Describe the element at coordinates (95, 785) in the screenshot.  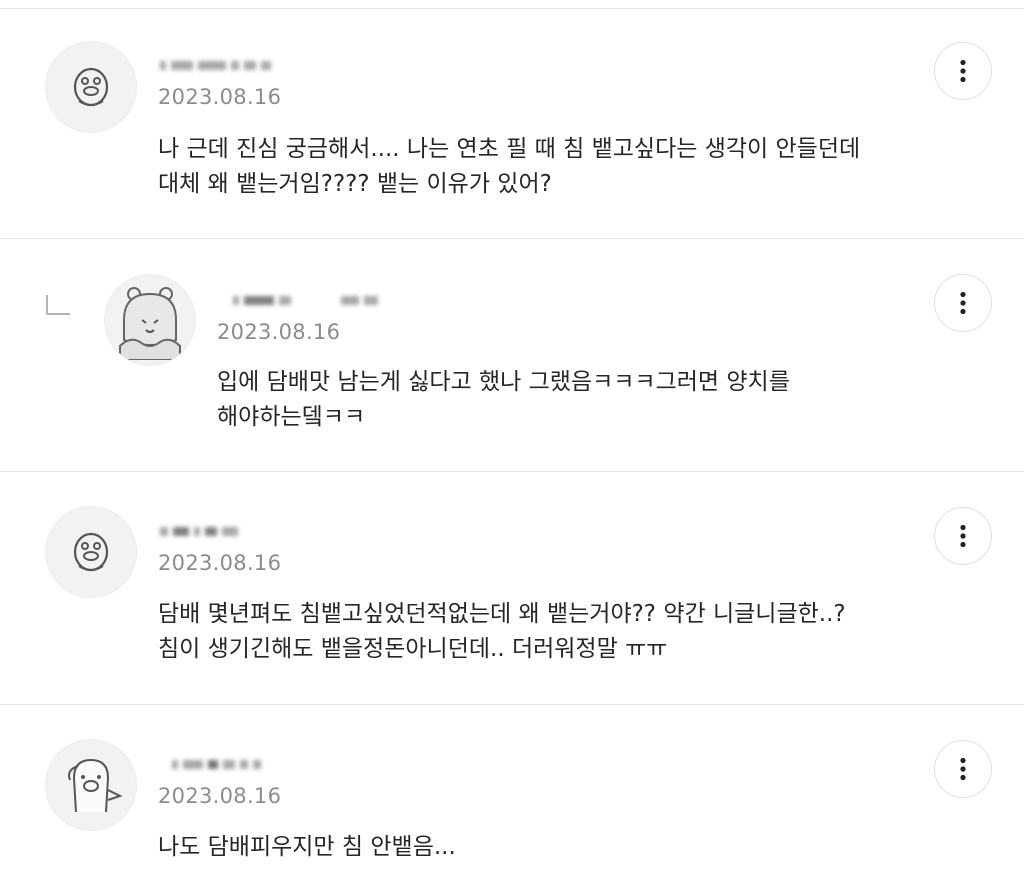
I see `pig-character-icon` at that location.